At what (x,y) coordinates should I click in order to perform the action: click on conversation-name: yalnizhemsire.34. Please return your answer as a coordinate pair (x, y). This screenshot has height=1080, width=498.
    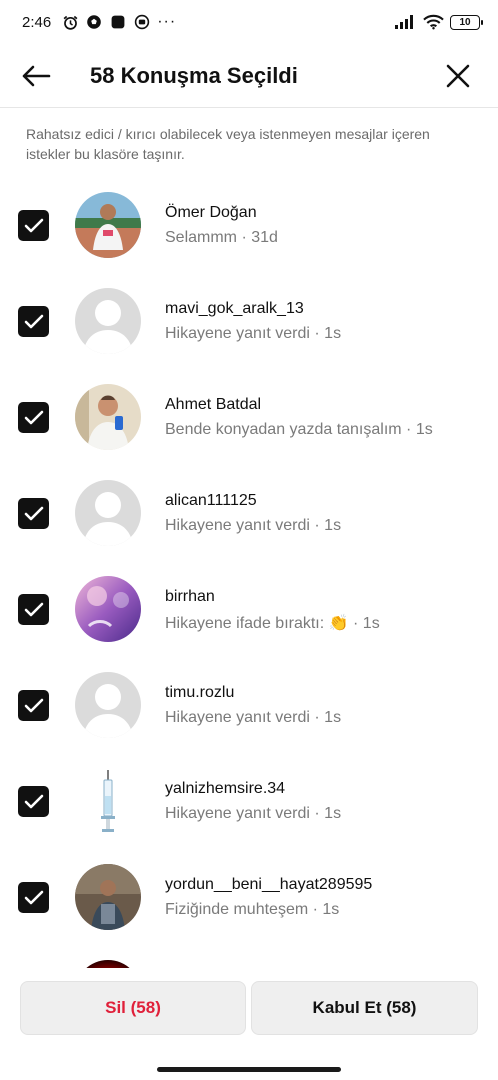
    Looking at the image, I should click on (225, 788).